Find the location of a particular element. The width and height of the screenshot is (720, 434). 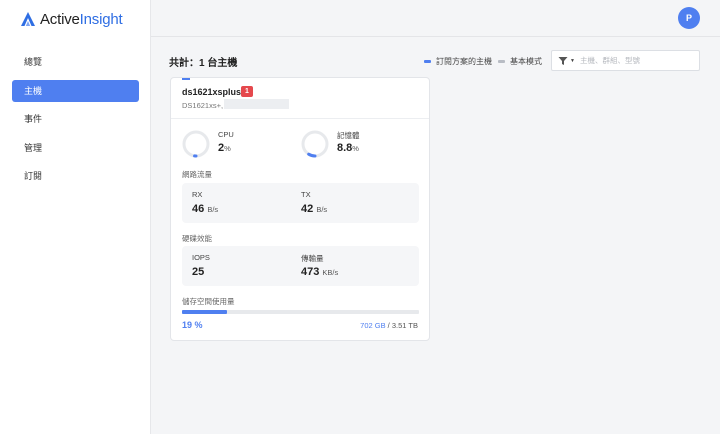

legend-basic: 基本模式 is located at coordinates (520, 61).